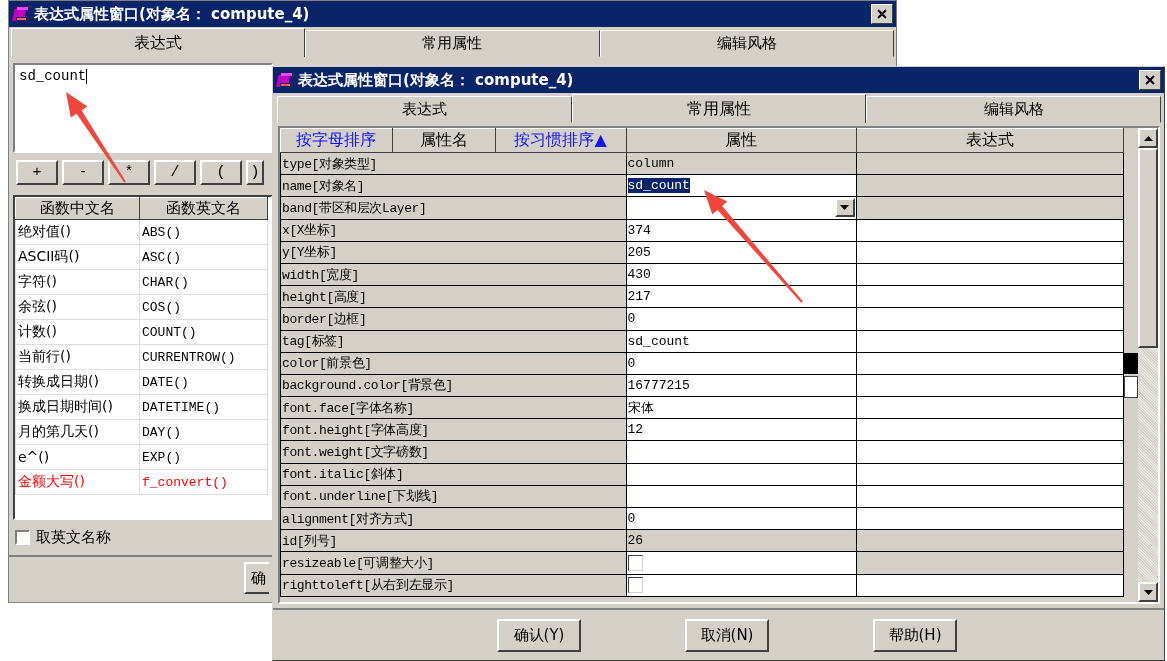 This screenshot has height=661, width=1167. I want to click on table-cell: DATE(), so click(203, 382).